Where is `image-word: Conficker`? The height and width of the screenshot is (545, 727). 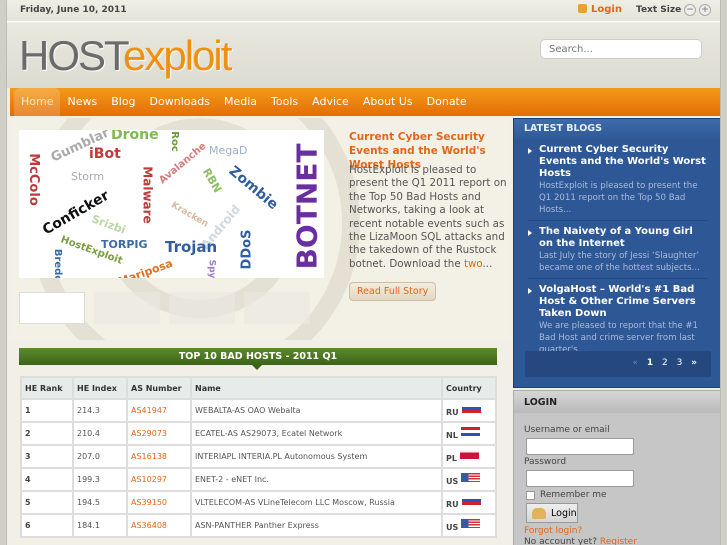 image-word: Conficker is located at coordinates (75, 213).